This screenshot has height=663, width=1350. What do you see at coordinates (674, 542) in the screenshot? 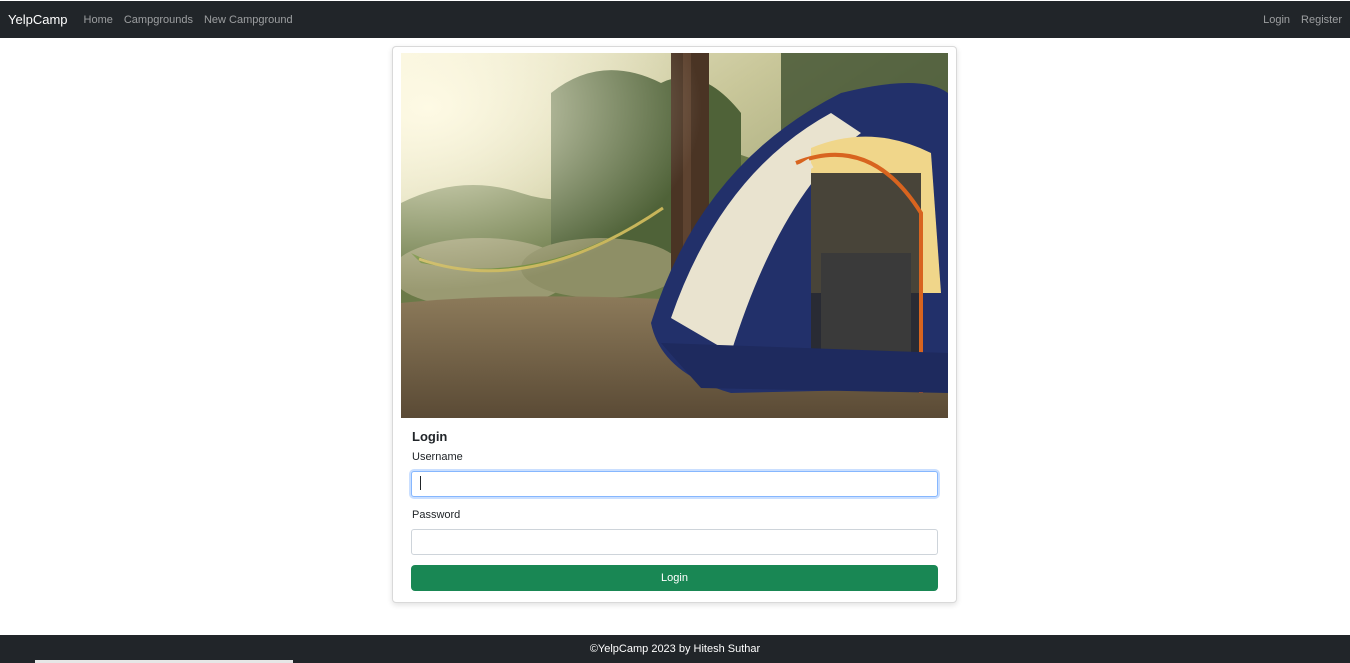
I see `password-input` at bounding box center [674, 542].